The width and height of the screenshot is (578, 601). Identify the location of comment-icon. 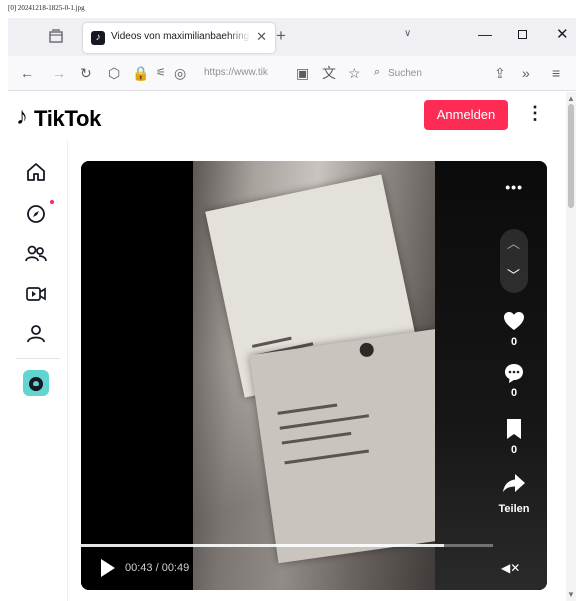
(514, 373).